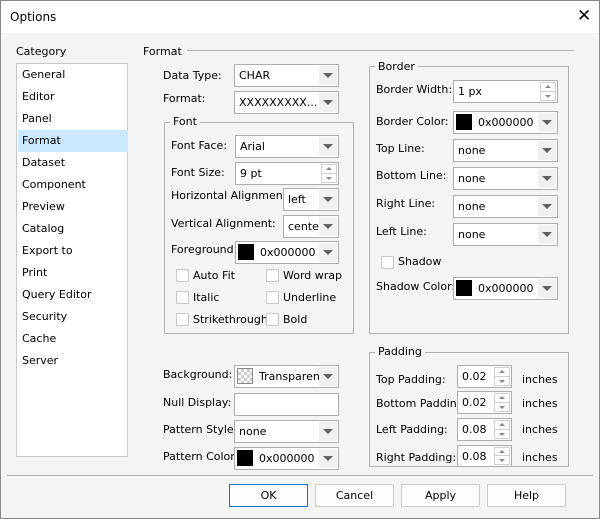 This screenshot has width=600, height=519. What do you see at coordinates (292, 376) in the screenshot?
I see `background-value: Transparent` at bounding box center [292, 376].